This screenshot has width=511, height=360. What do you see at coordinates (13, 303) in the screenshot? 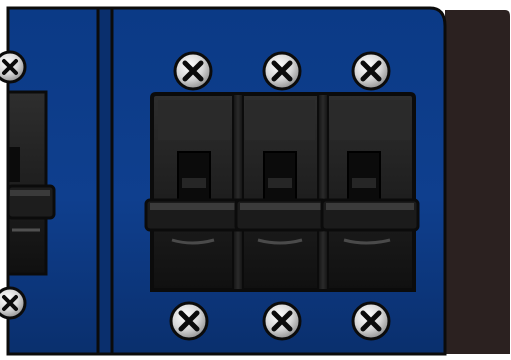
I see `screw-left-bottom` at bounding box center [13, 303].